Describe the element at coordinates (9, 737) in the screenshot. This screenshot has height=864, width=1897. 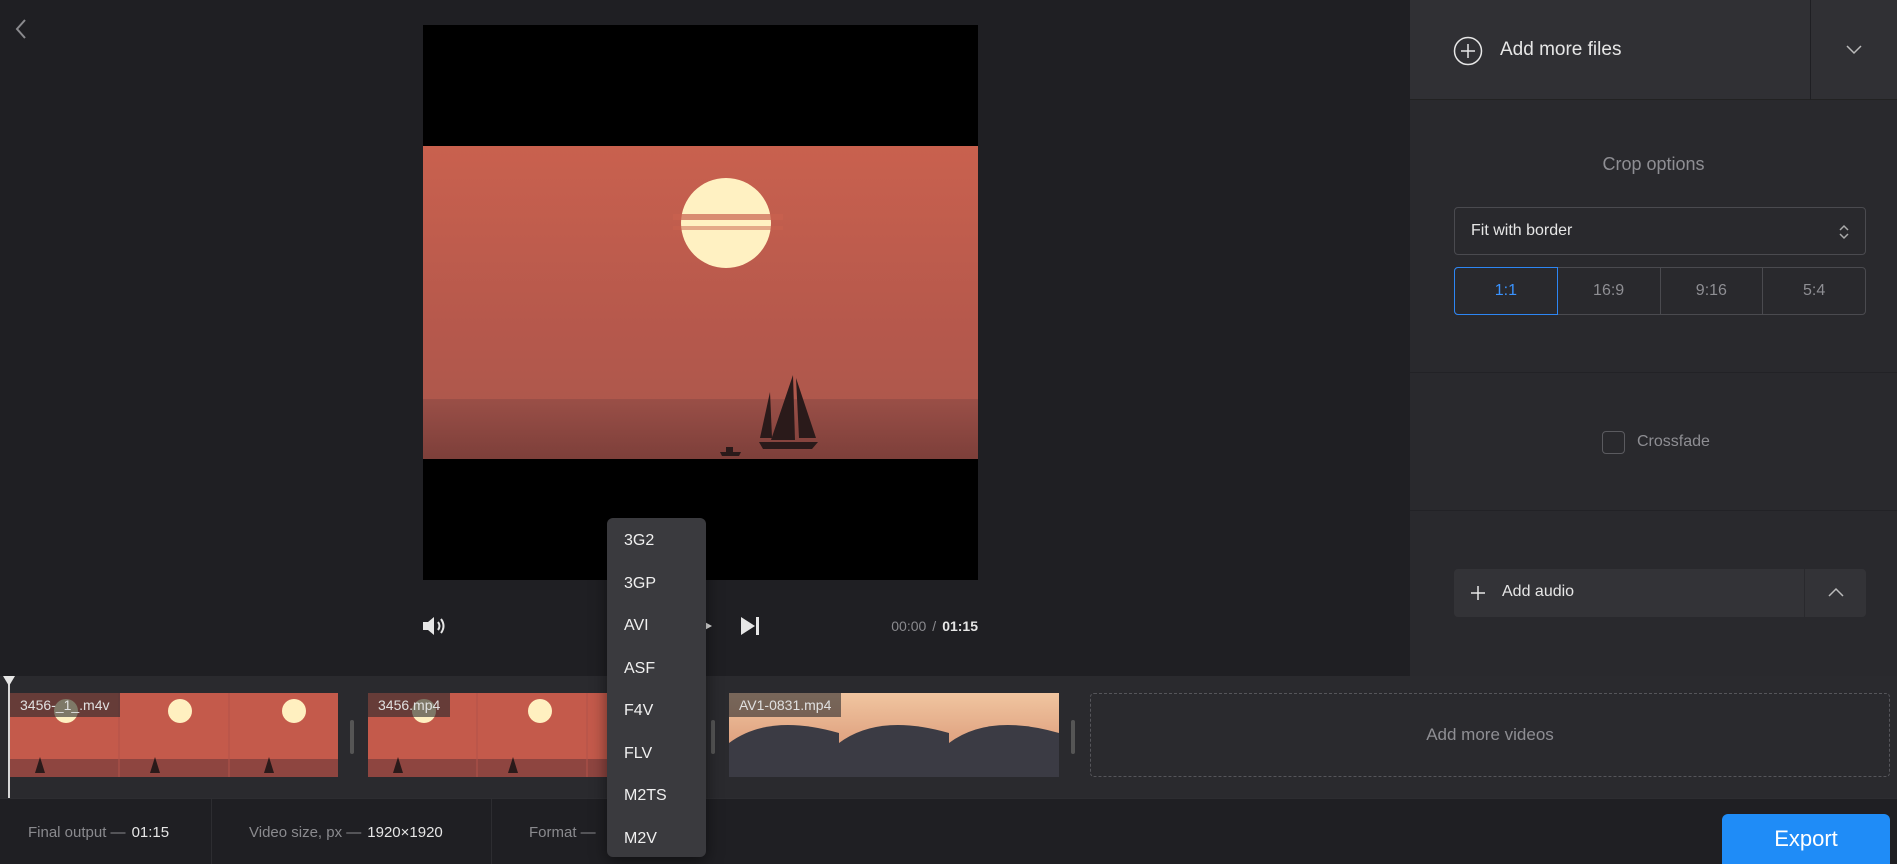
I see `playhead` at that location.